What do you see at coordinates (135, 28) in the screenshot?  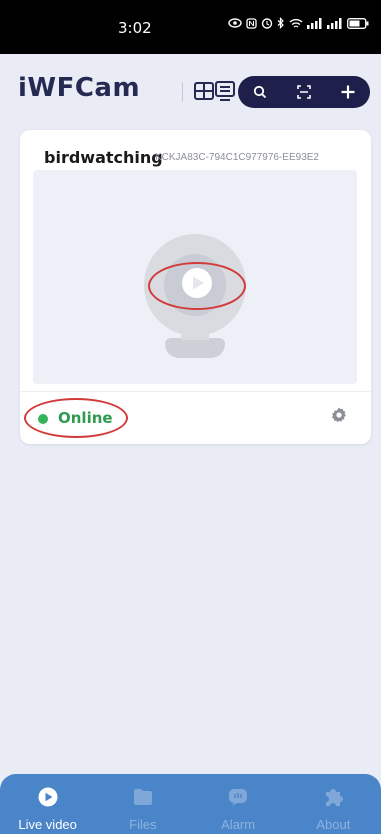 I see `status-time: 3:02` at bounding box center [135, 28].